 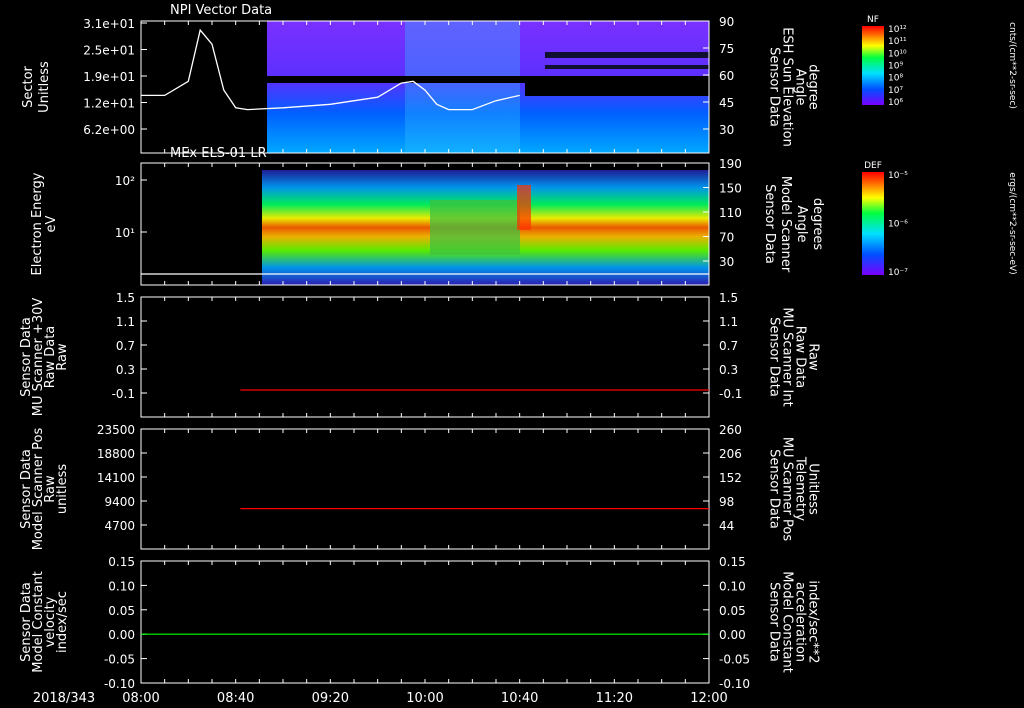 What do you see at coordinates (785, 224) in the screenshot?
I see `y2-axis-label: Model Scanner` at bounding box center [785, 224].